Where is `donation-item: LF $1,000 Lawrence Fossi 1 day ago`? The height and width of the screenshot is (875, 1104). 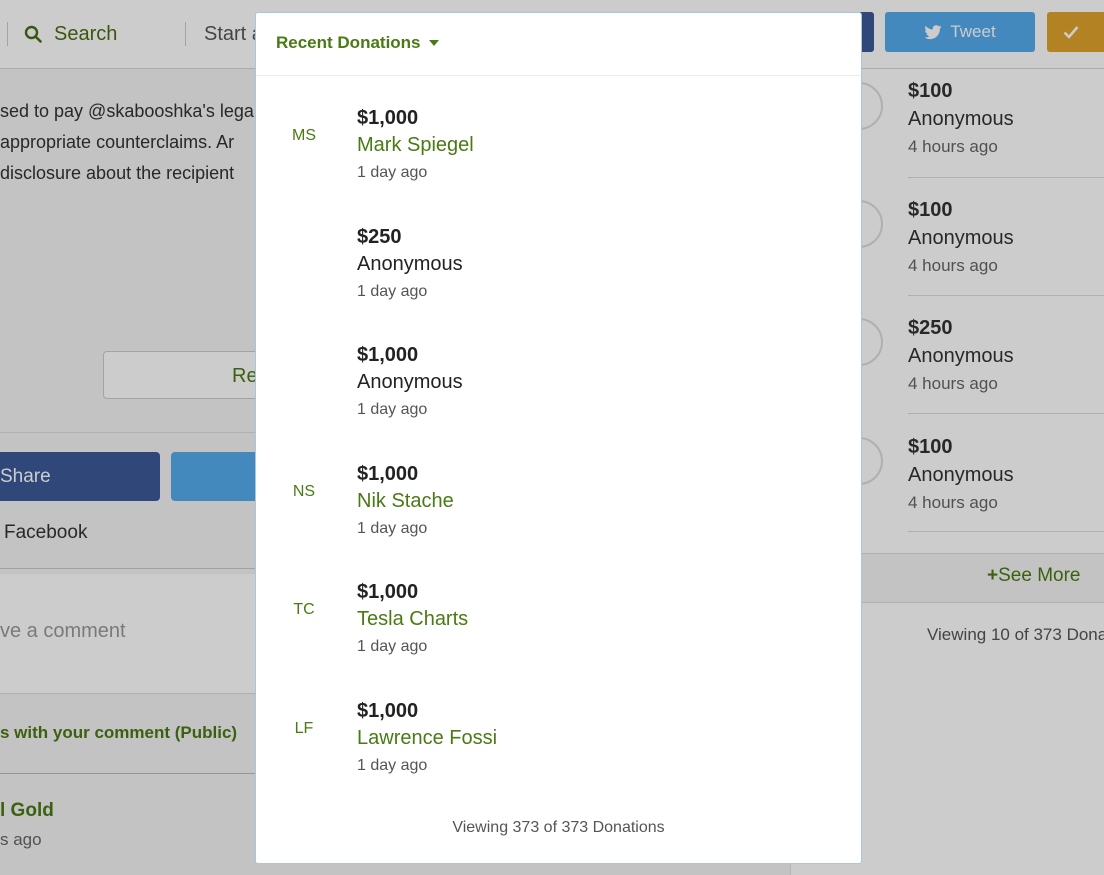 donation-item: LF $1,000 Lawrence Fossi 1 day ago is located at coordinates (558, 729).